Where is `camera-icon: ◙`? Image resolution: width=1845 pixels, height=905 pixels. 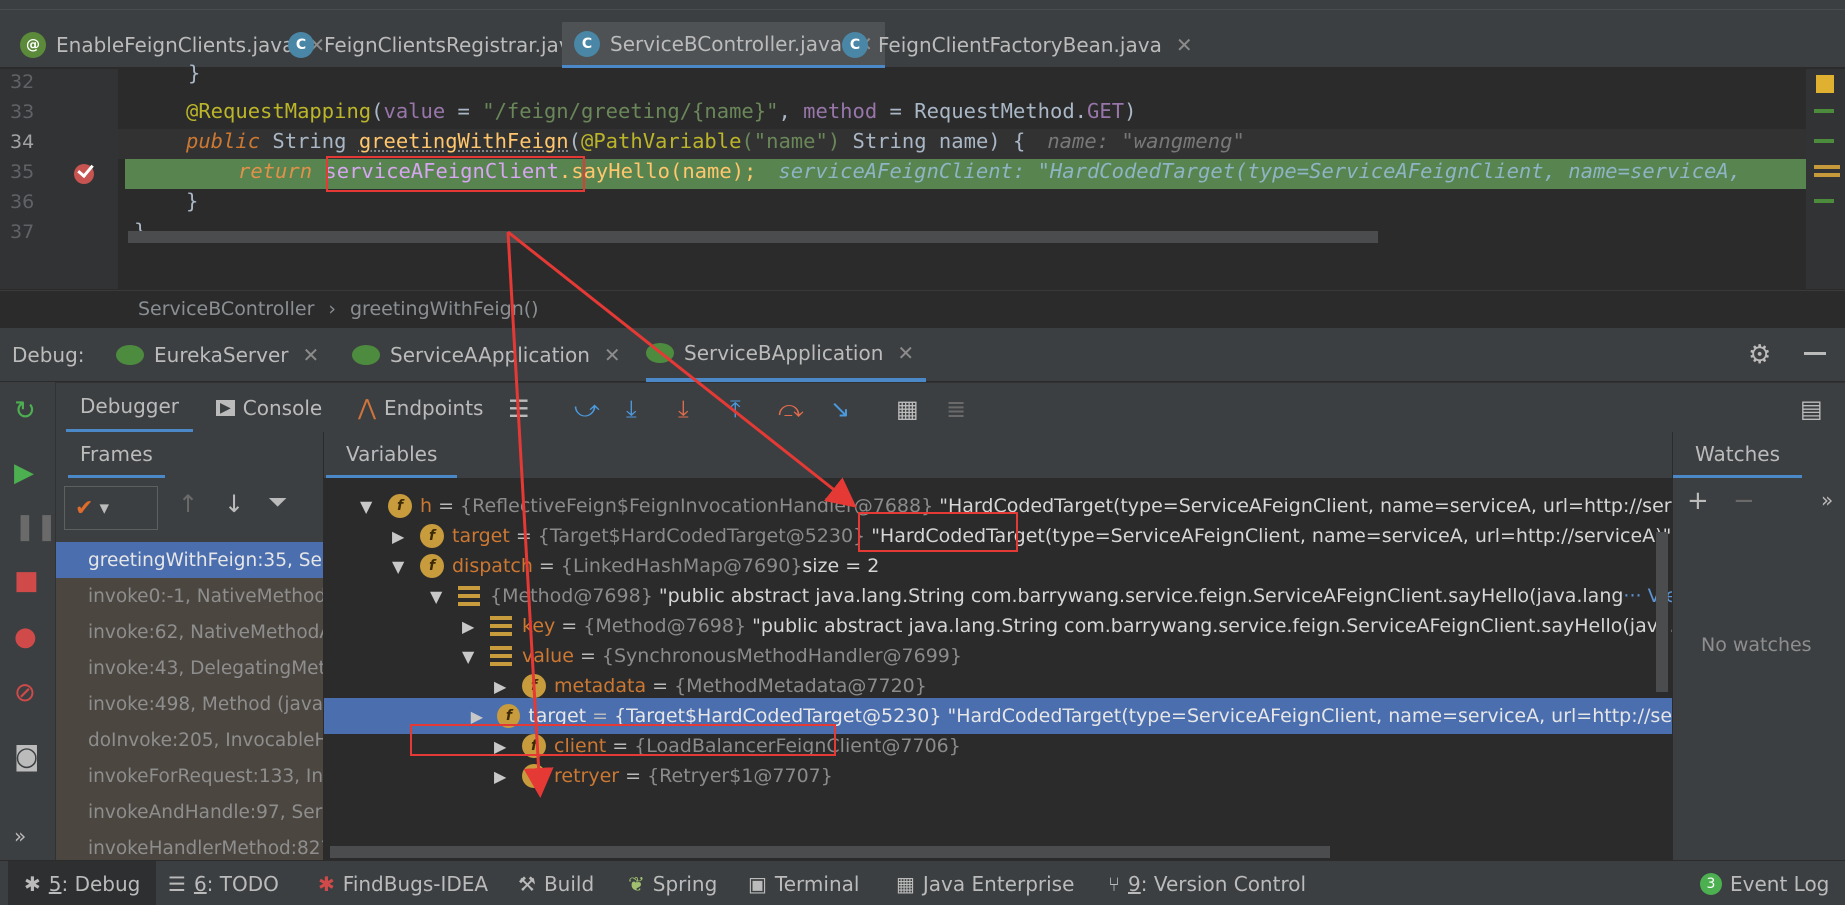 camera-icon: ◙ is located at coordinates (26, 757).